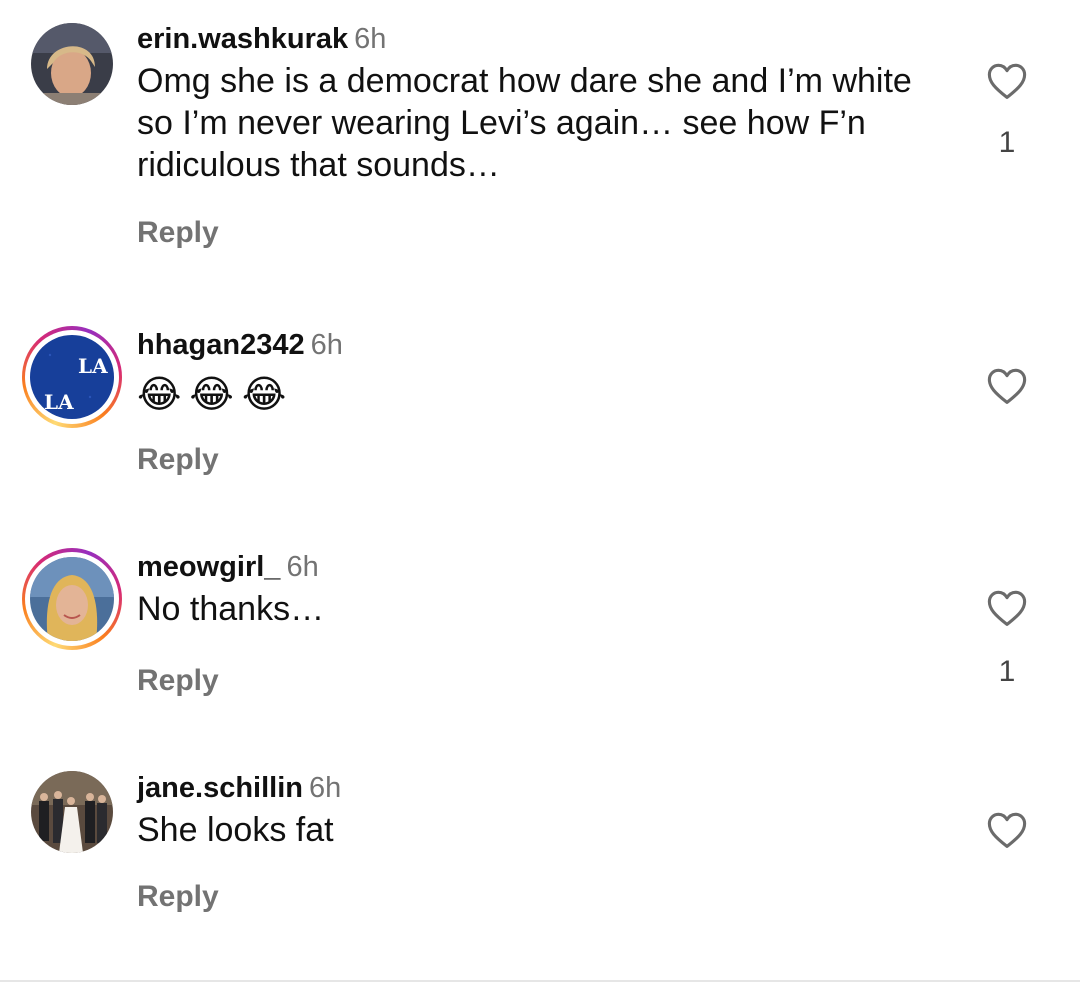 The image size is (1080, 998). What do you see at coordinates (537, 788) in the screenshot?
I see `comment-meta: jane.schillin 6h` at bounding box center [537, 788].